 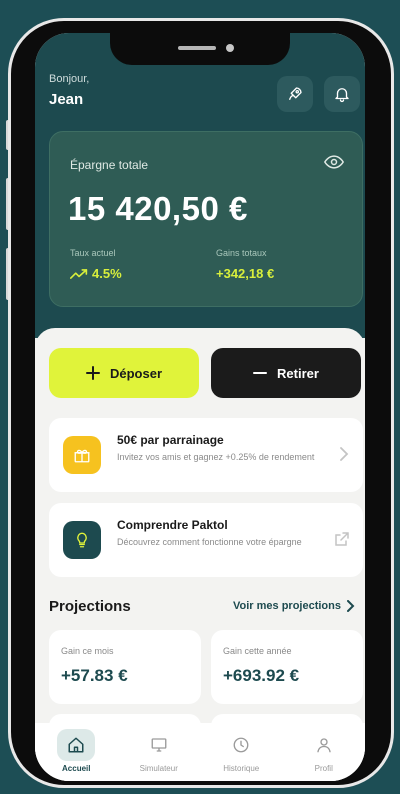 I want to click on lightbulb-icon, so click(x=82, y=540).